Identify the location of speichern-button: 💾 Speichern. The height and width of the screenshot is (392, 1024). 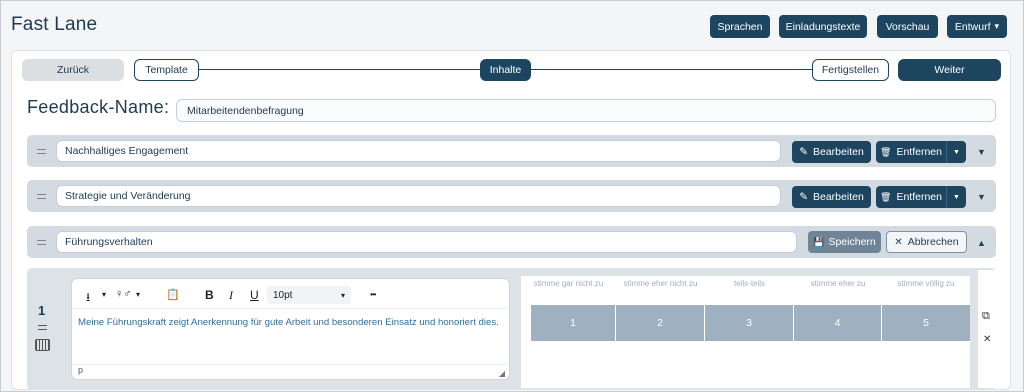
(844, 242).